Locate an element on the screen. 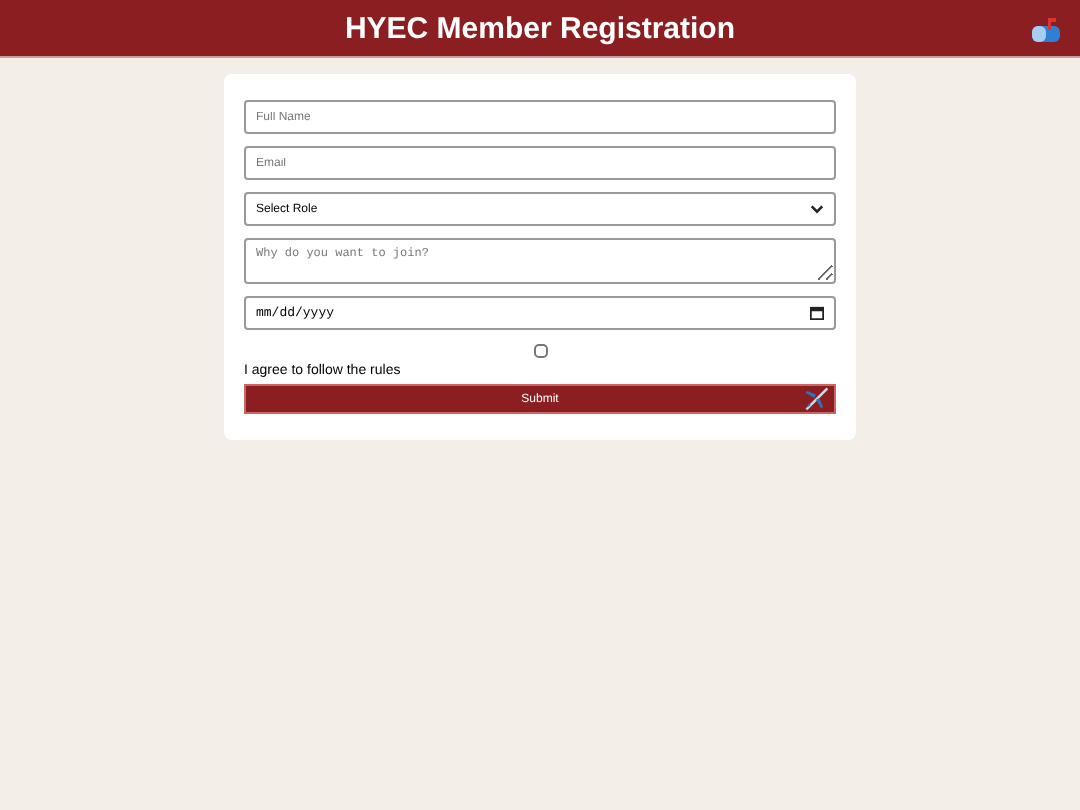  mailbox-icon is located at coordinates (1046, 30).